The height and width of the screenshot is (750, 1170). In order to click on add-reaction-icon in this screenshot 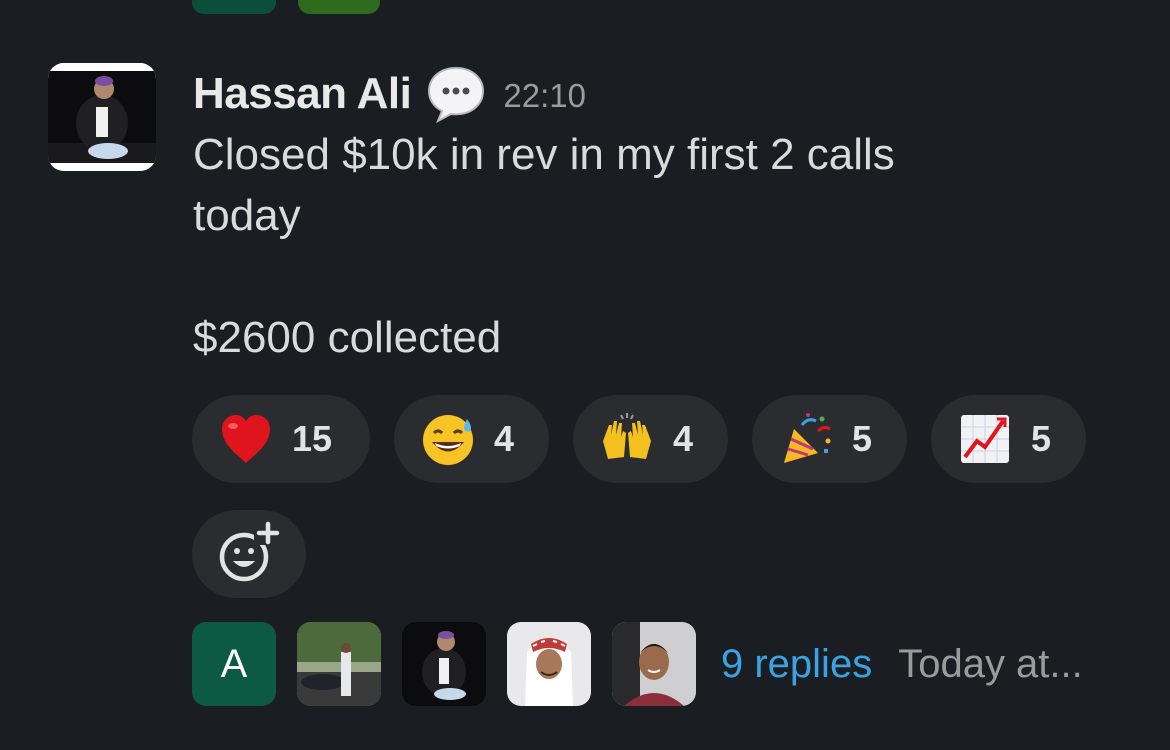, I will do `click(250, 551)`.